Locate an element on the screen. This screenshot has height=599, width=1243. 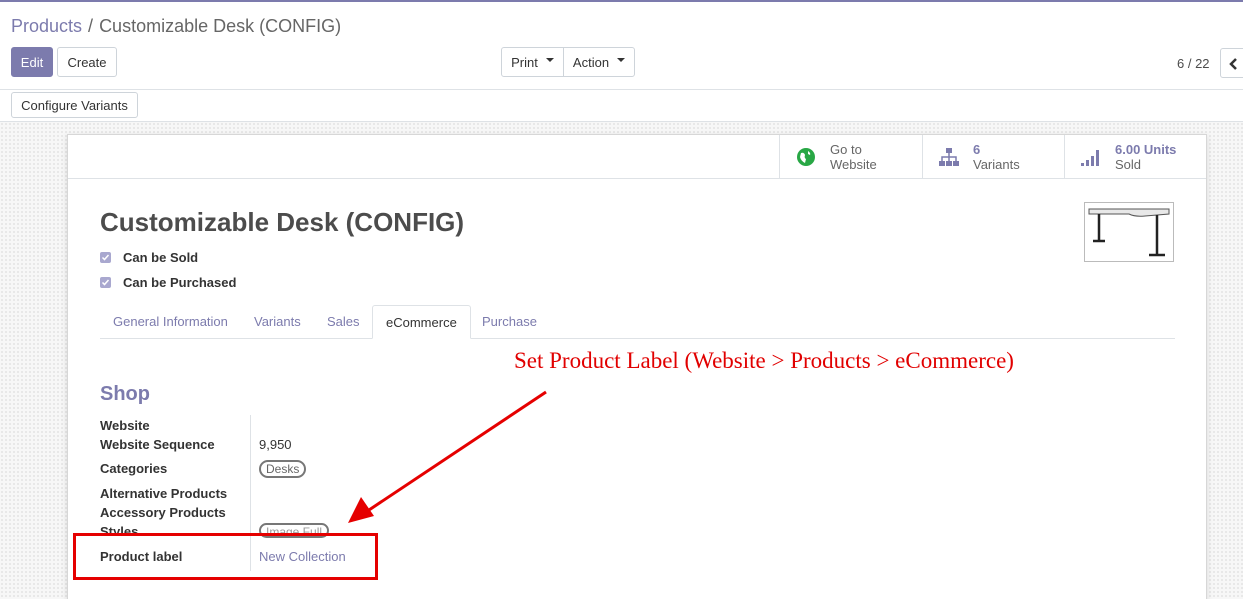
secondary-toolbar is located at coordinates (621, 89).